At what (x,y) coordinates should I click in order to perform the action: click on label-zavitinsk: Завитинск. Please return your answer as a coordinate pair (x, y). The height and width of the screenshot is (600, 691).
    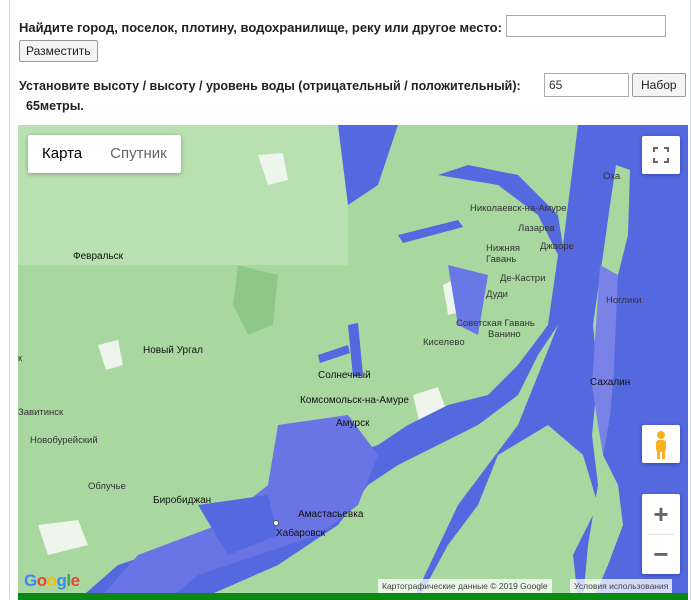
    Looking at the image, I should click on (41, 412).